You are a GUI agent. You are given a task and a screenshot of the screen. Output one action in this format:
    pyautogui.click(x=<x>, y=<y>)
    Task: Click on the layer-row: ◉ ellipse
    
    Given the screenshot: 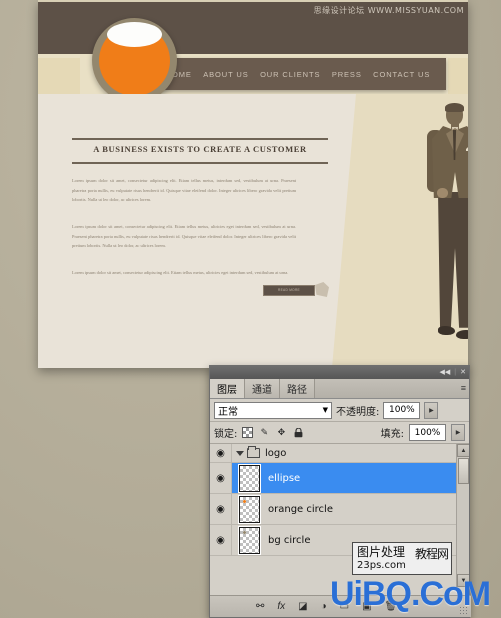 What is the action you would take?
    pyautogui.click(x=339, y=478)
    